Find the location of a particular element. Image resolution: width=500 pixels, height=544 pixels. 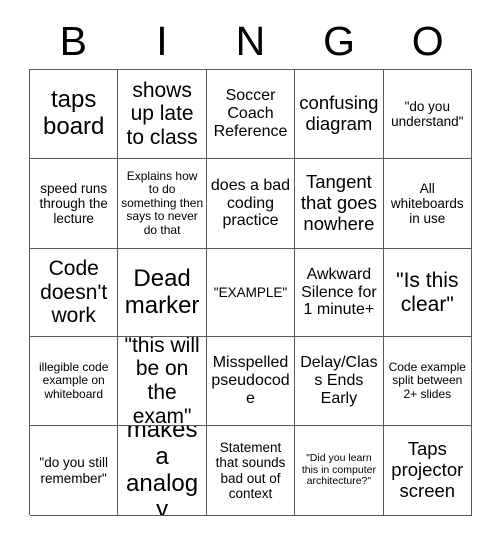

bingo-cell-label: Code doesn't work is located at coordinates (74, 292).